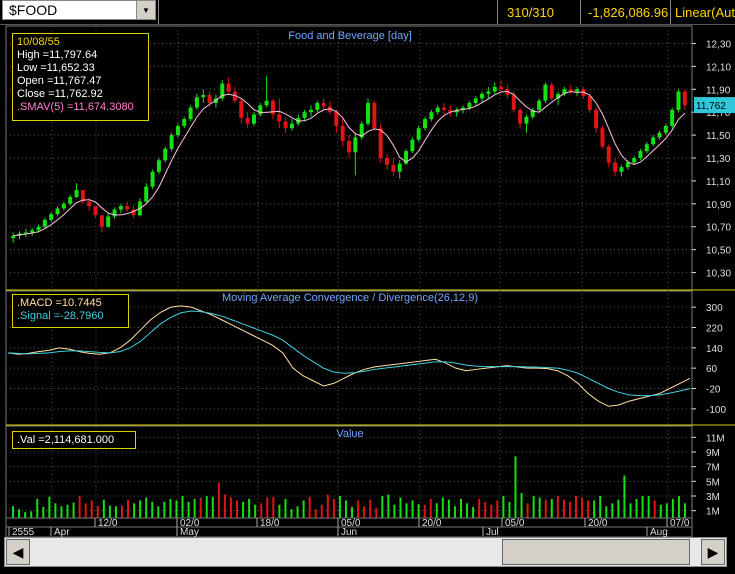 The height and width of the screenshot is (574, 735). What do you see at coordinates (38, 42) in the screenshot?
I see `info-date: 10/08/55` at bounding box center [38, 42].